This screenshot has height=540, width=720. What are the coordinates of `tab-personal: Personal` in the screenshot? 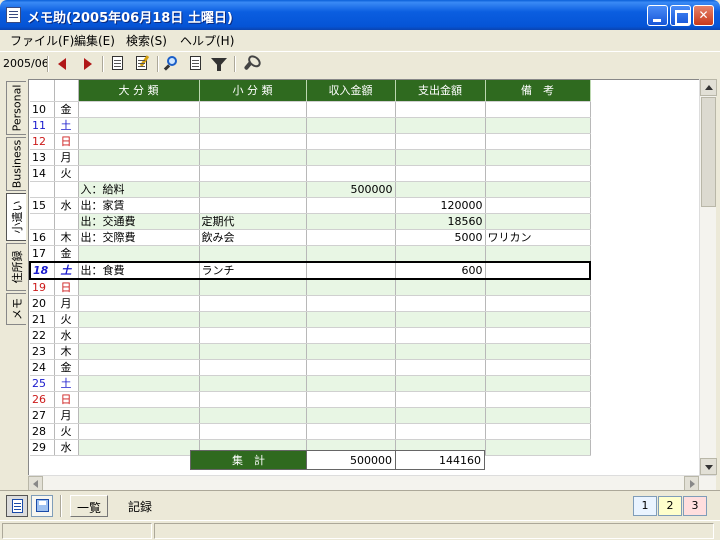 It's located at (16, 108).